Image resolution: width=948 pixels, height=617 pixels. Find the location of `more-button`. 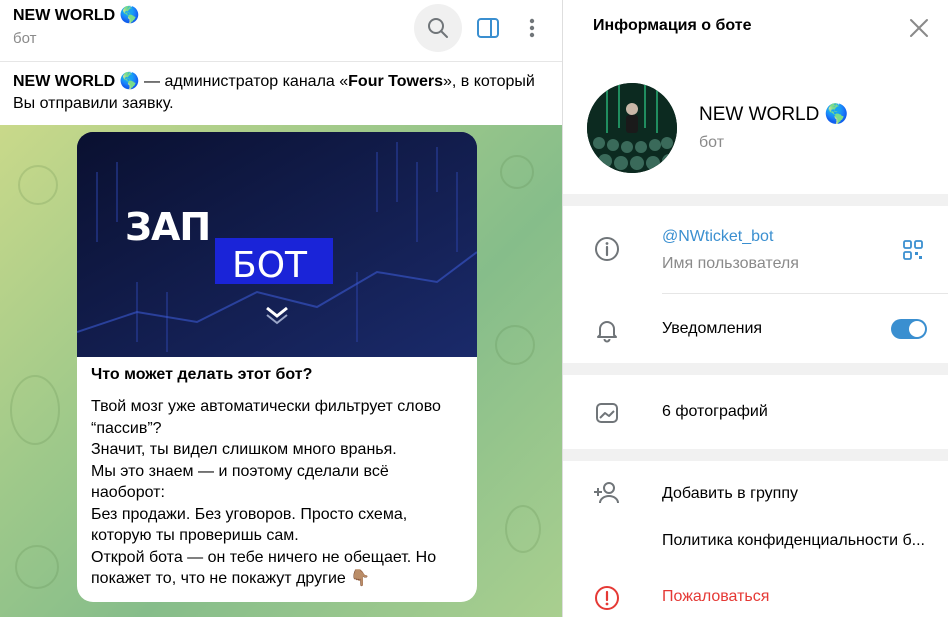

more-button is located at coordinates (532, 28).